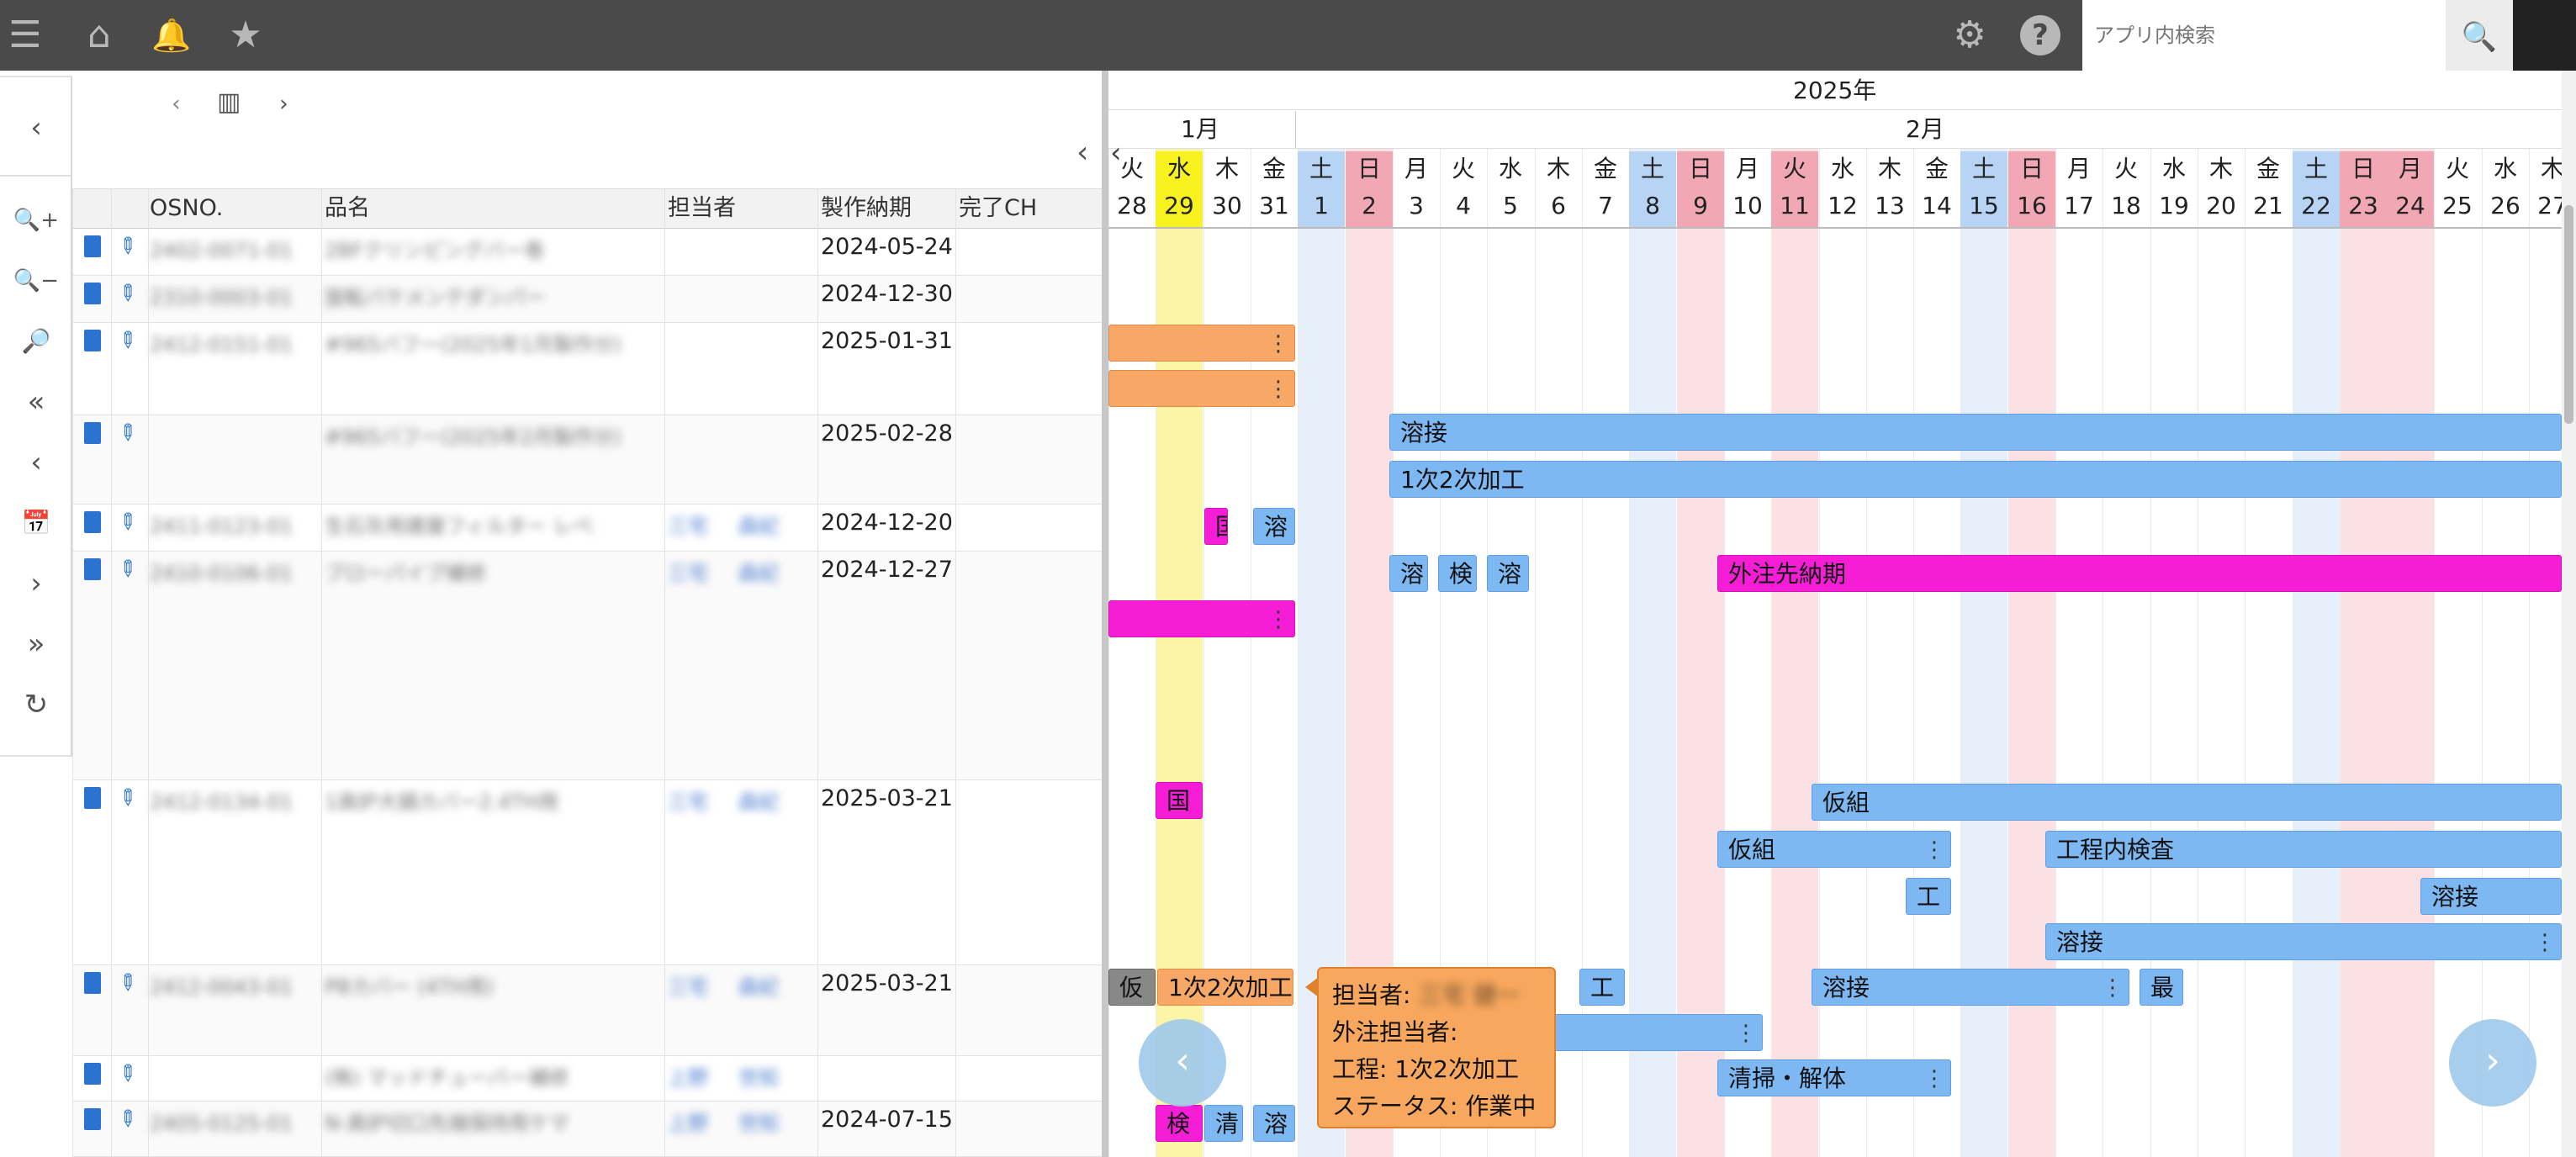 This screenshot has width=2576, height=1157. What do you see at coordinates (222, 1123) in the screenshot?
I see `osno-cell: 2405-0125-01` at bounding box center [222, 1123].